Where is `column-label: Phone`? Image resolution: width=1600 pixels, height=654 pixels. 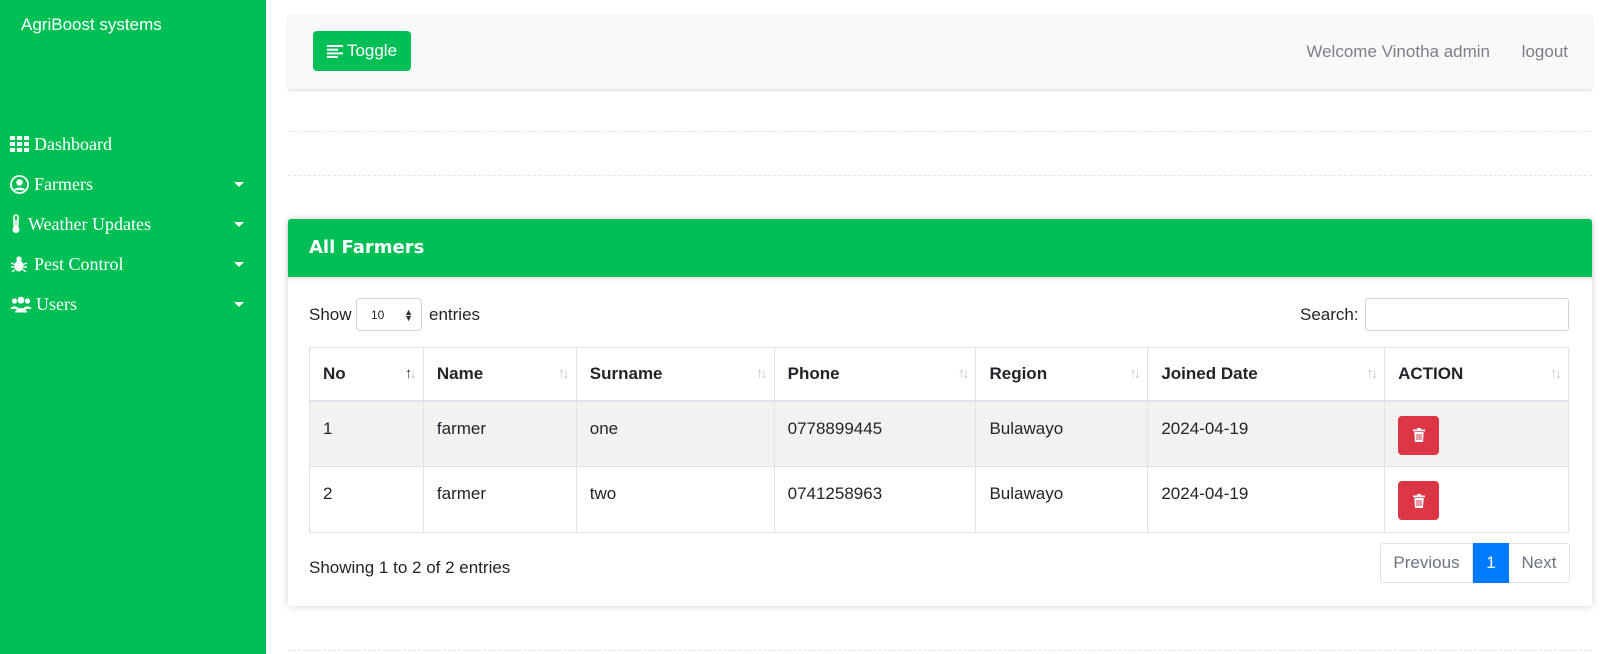 column-label: Phone is located at coordinates (813, 373).